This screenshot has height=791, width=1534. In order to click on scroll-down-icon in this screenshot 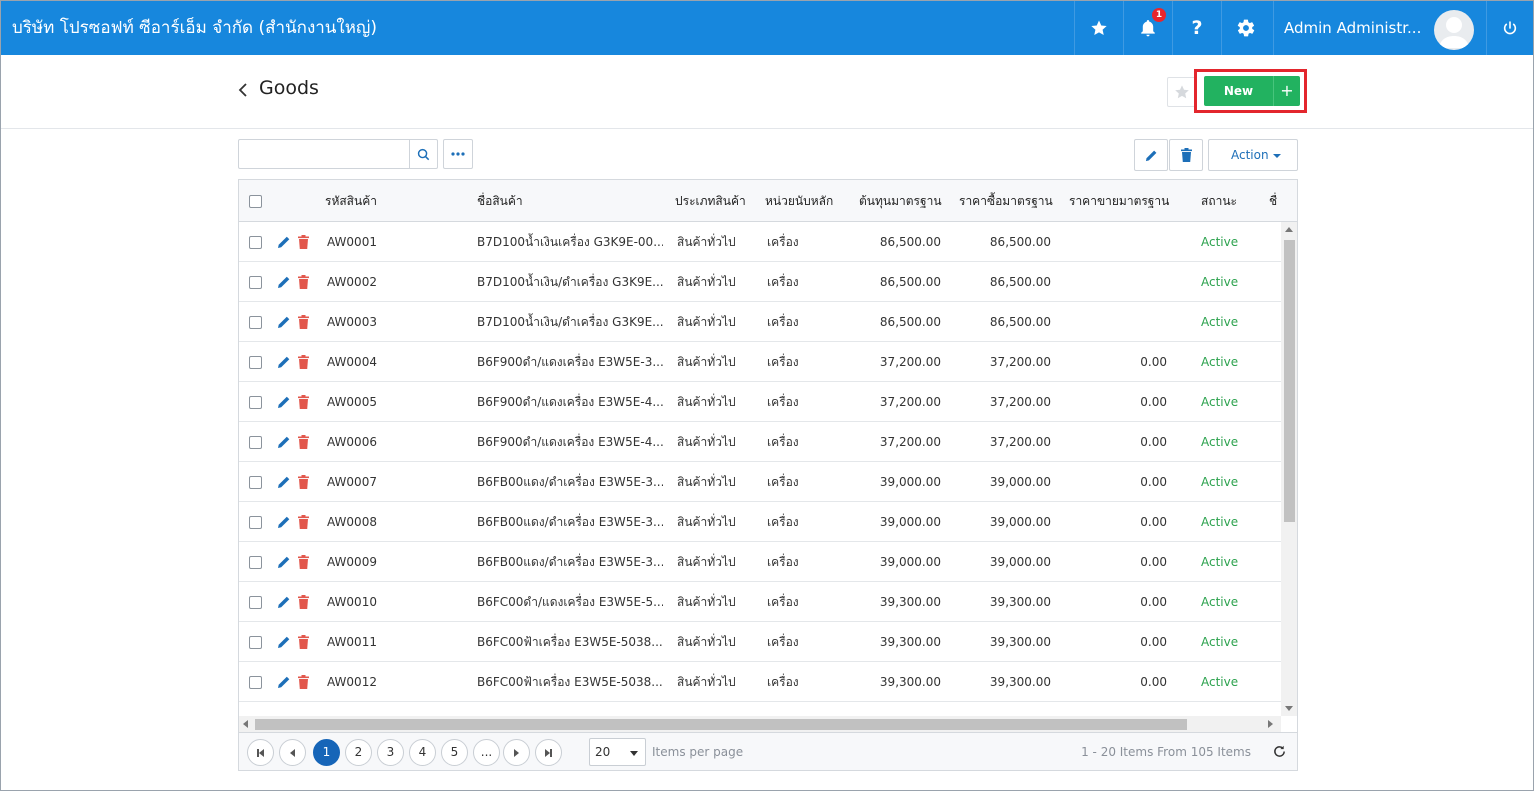, I will do `click(1289, 708)`.